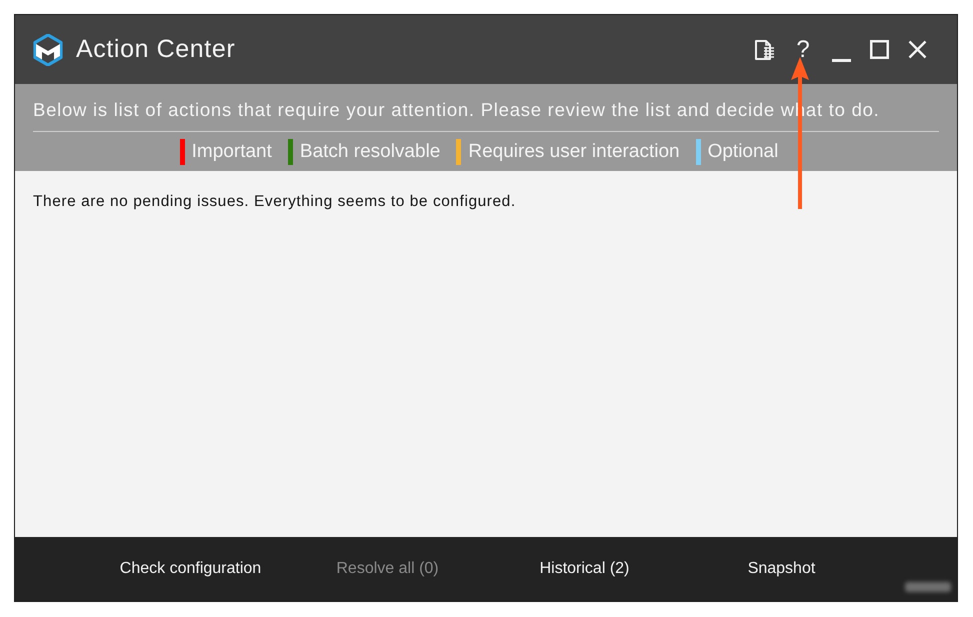 The height and width of the screenshot is (617, 973). What do you see at coordinates (585, 569) in the screenshot?
I see `footer-button: Historical (2)` at bounding box center [585, 569].